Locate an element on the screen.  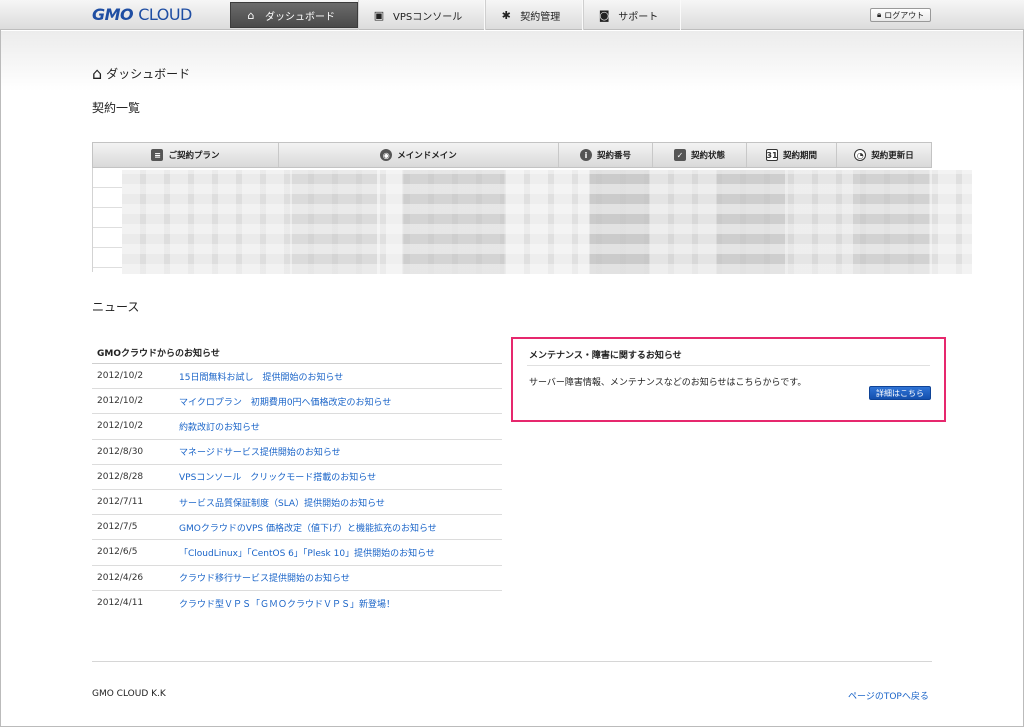
news-date: 2012/7/11 is located at coordinates (120, 502).